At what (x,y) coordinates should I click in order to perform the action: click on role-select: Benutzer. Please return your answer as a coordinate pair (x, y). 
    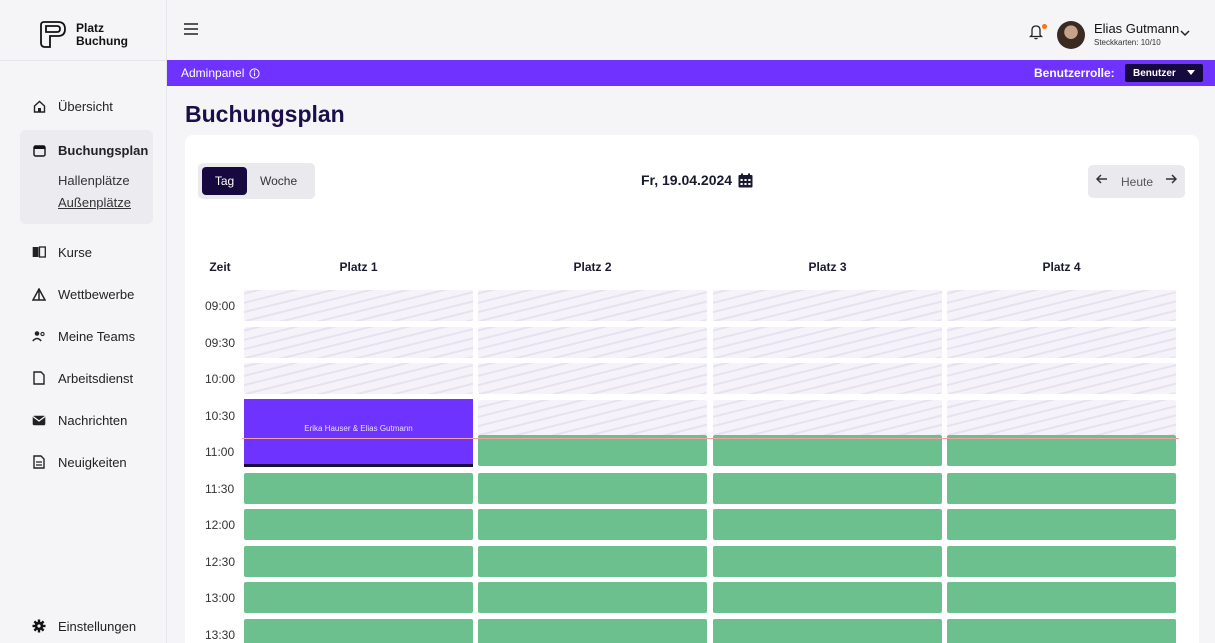
    Looking at the image, I should click on (1164, 73).